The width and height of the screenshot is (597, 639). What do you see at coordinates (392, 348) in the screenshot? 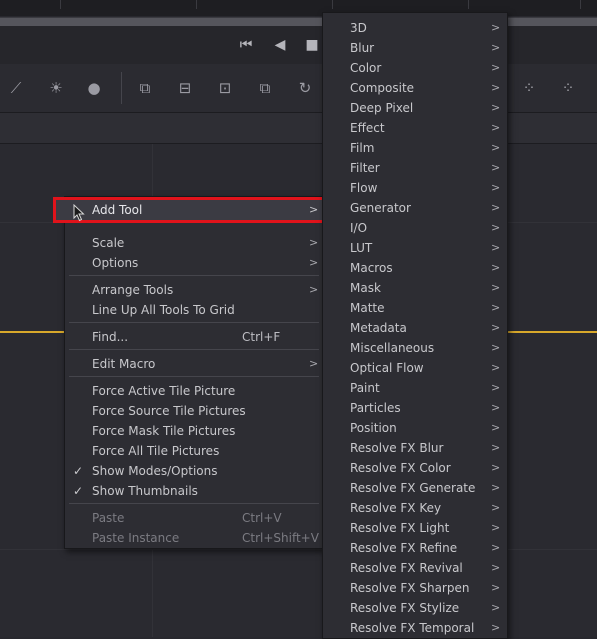
I see `submenu-item-label: Miscellaneous` at bounding box center [392, 348].